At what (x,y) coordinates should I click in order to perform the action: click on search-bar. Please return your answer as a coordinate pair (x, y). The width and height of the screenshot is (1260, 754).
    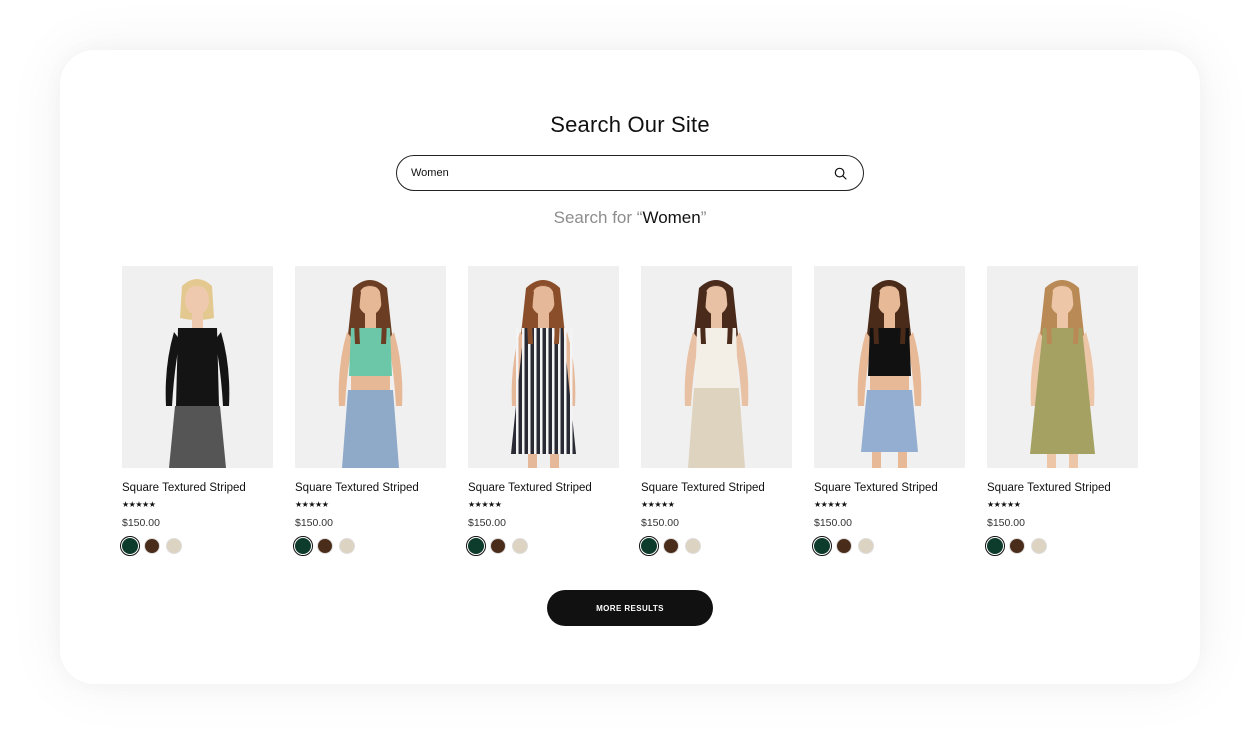
    Looking at the image, I should click on (630, 173).